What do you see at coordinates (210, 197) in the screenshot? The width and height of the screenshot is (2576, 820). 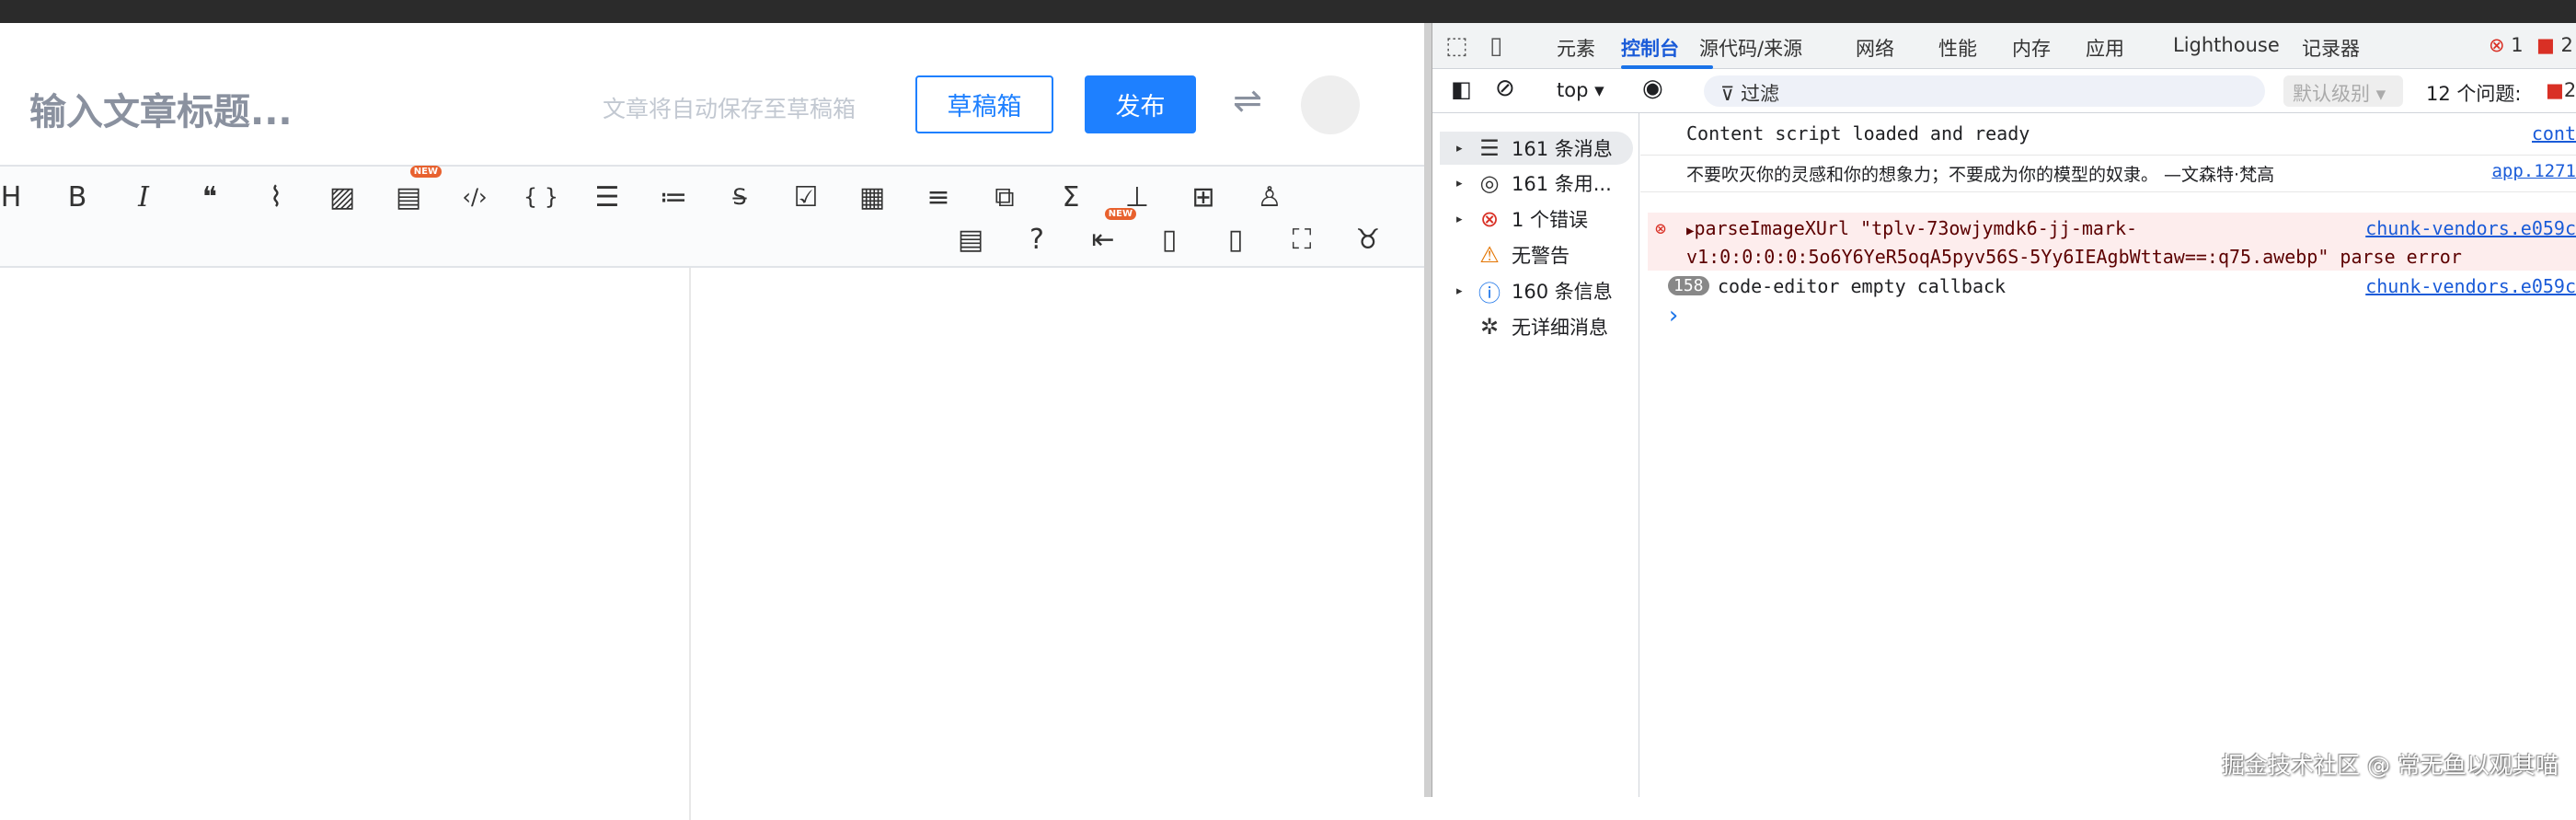 I see `quote-icon: ❝` at bounding box center [210, 197].